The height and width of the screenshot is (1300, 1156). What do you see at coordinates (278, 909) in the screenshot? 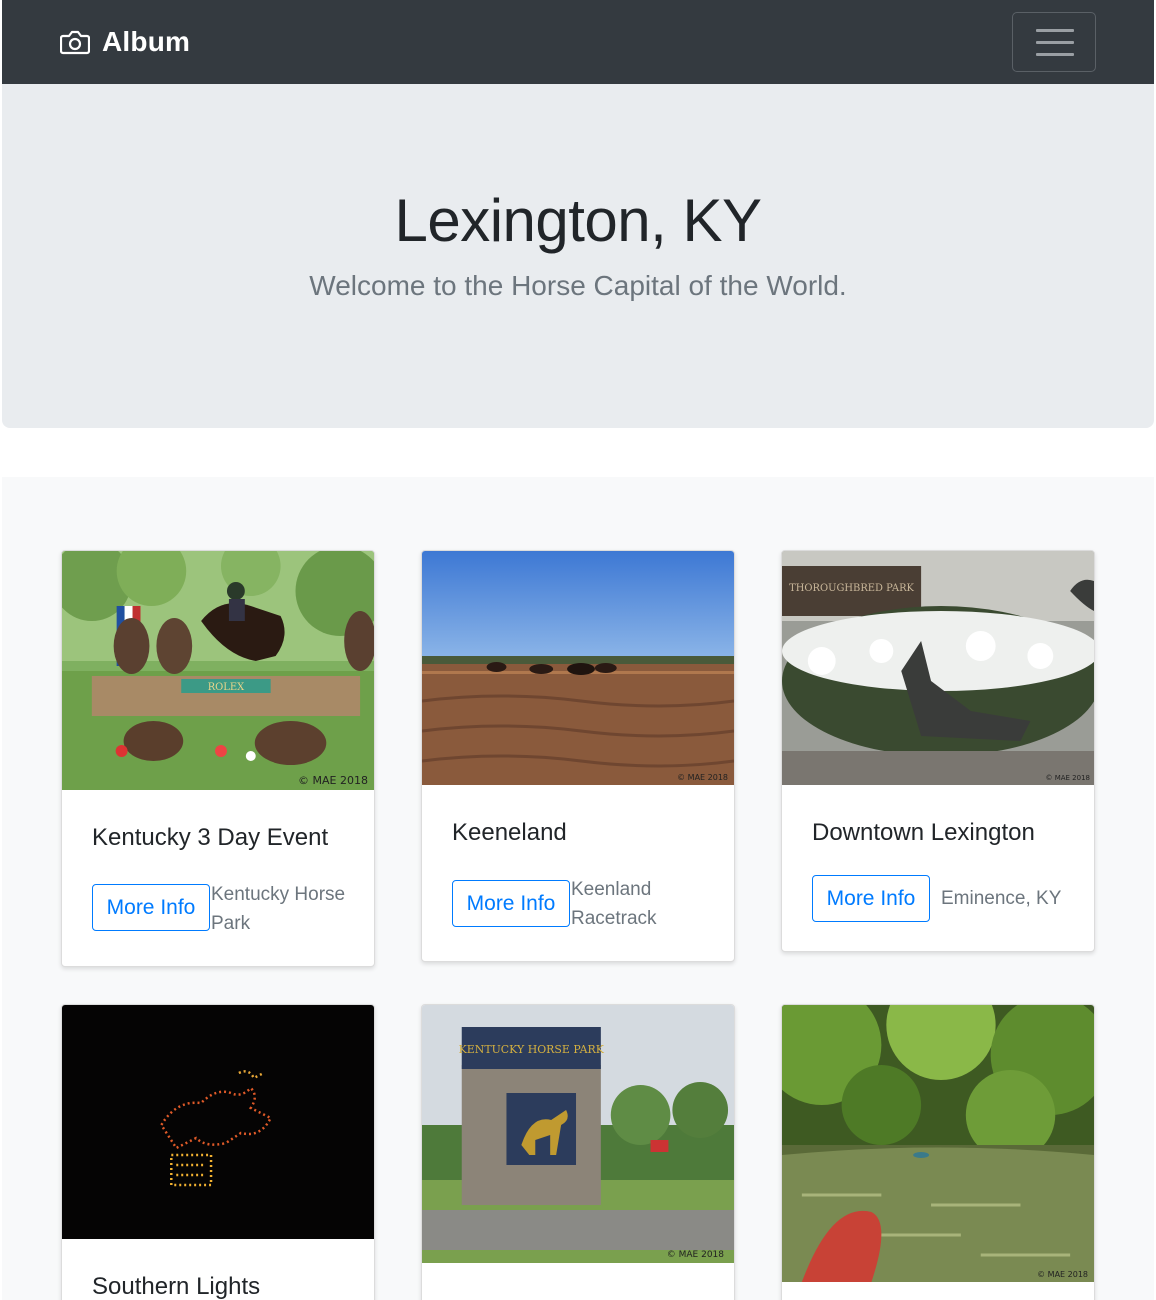
I see `card-location: Kentucky Horse Park` at bounding box center [278, 909].